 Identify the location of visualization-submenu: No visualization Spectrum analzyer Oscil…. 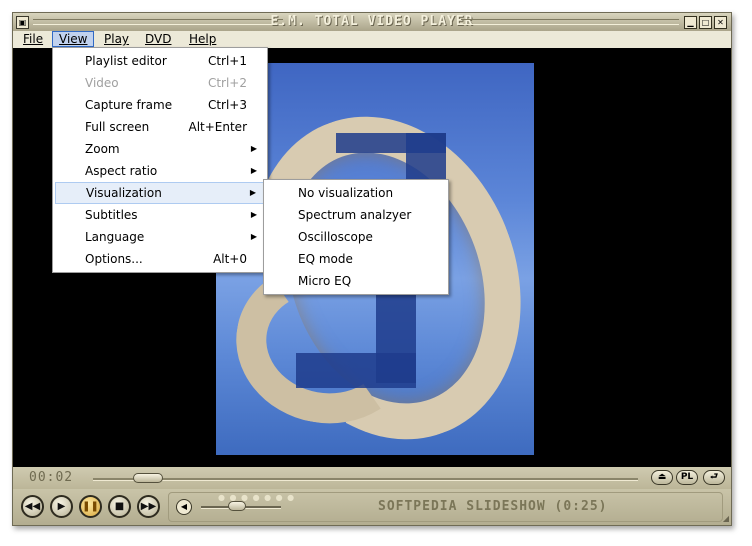
(356, 237).